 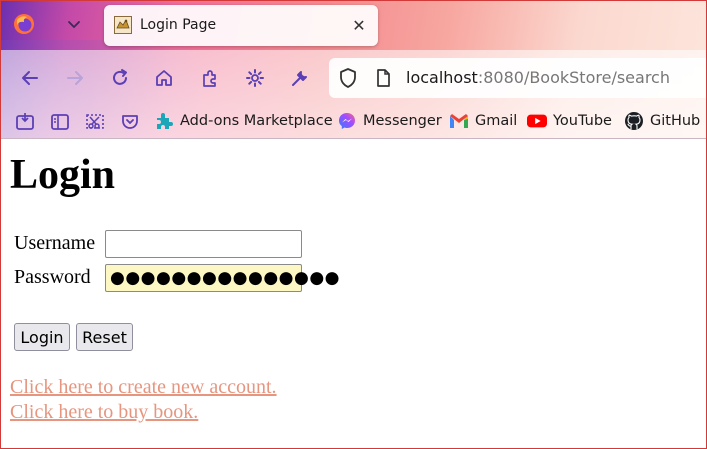 I want to click on username-label: Username, so click(x=55, y=243).